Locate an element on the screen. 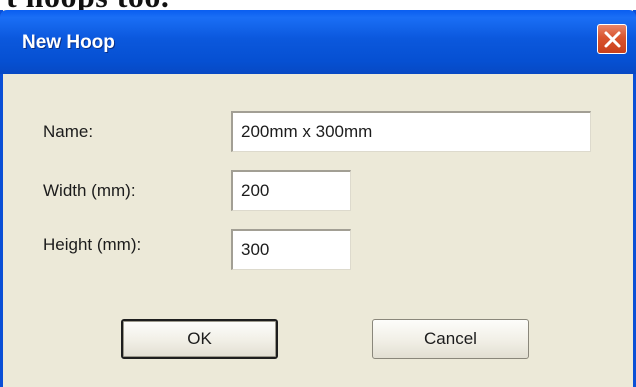 The height and width of the screenshot is (387, 636). name-field is located at coordinates (411, 131).